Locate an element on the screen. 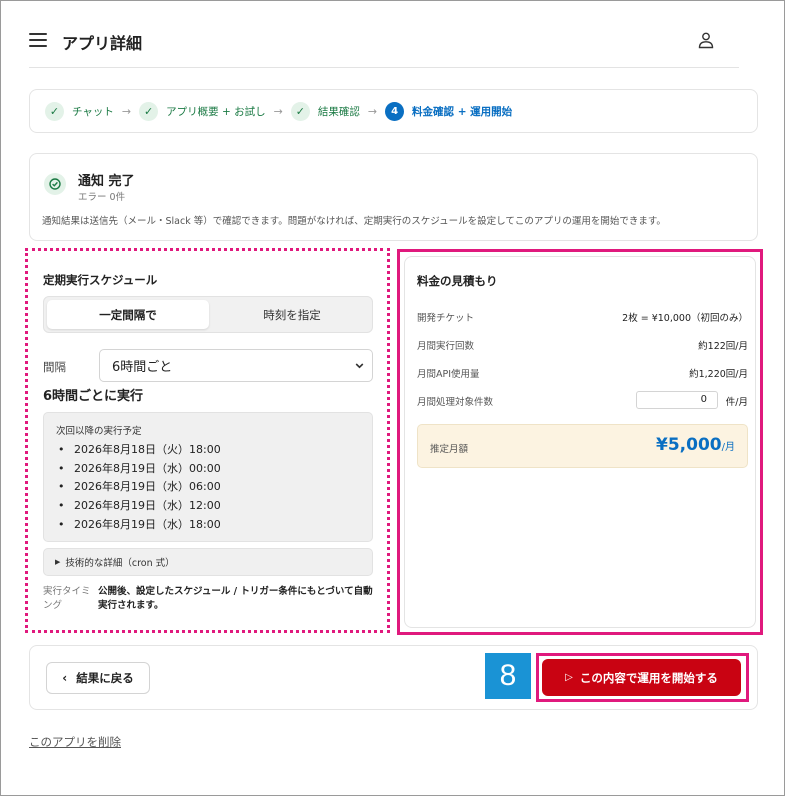 Image resolution: width=785 pixels, height=796 pixels. timing-label: 実行タイミング is located at coordinates (67, 598).